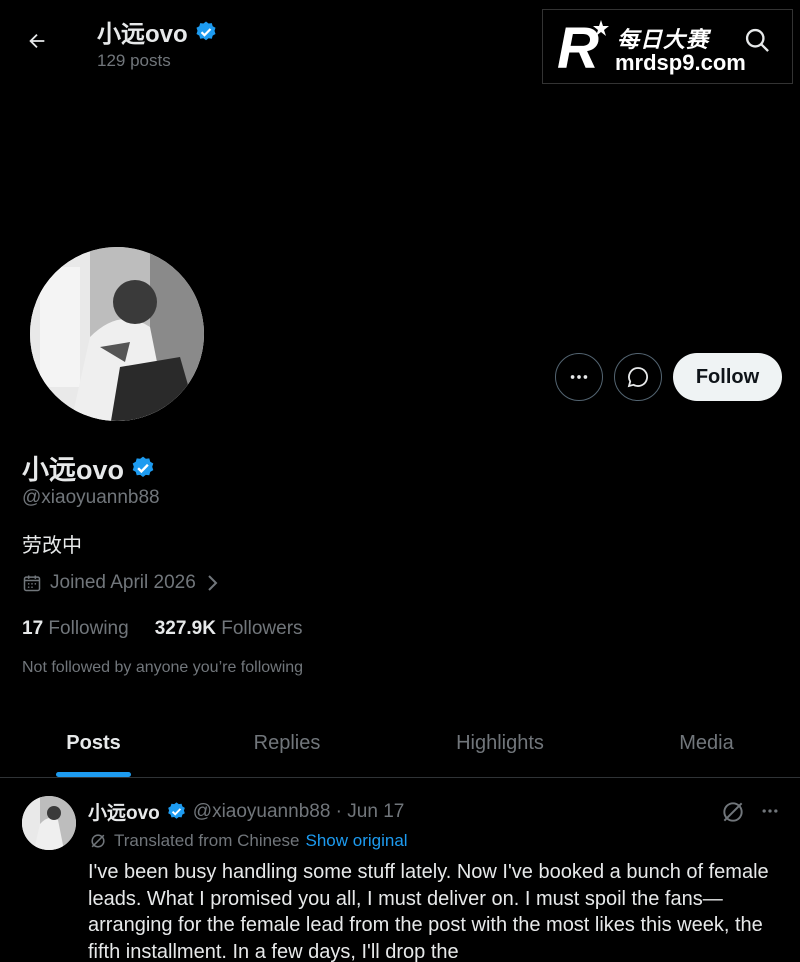 This screenshot has height=962, width=800. What do you see at coordinates (91, 497) in the screenshot?
I see `profile-handle: @xiaoyuannb88` at bounding box center [91, 497].